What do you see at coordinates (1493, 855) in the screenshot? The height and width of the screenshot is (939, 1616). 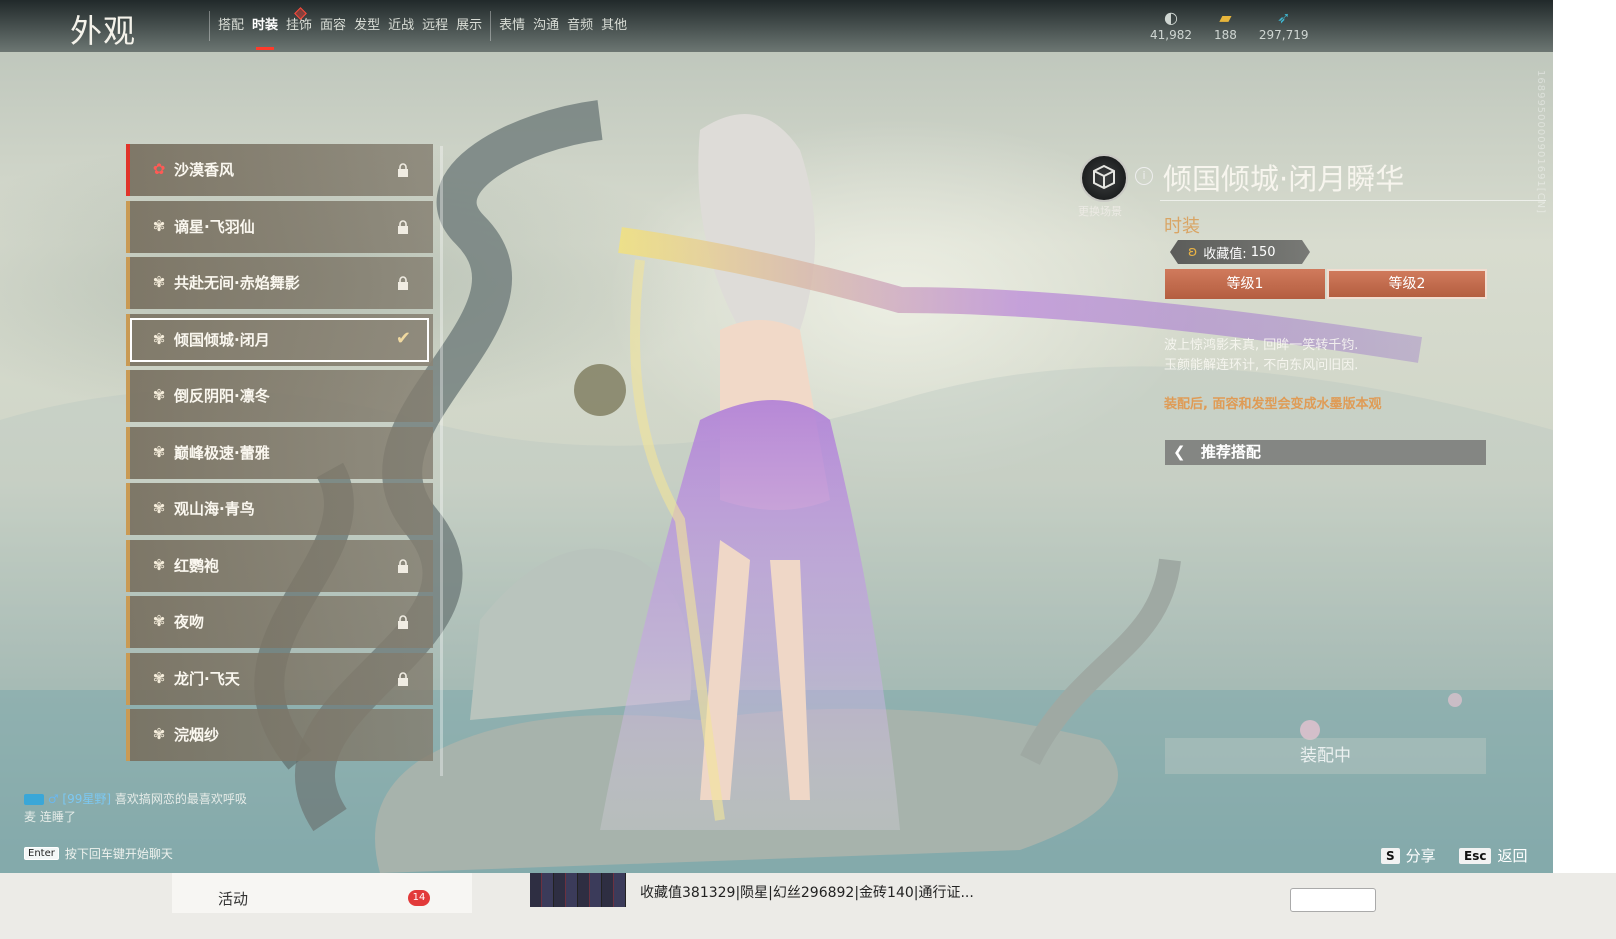 I see `back-button: Esc 返回` at bounding box center [1493, 855].